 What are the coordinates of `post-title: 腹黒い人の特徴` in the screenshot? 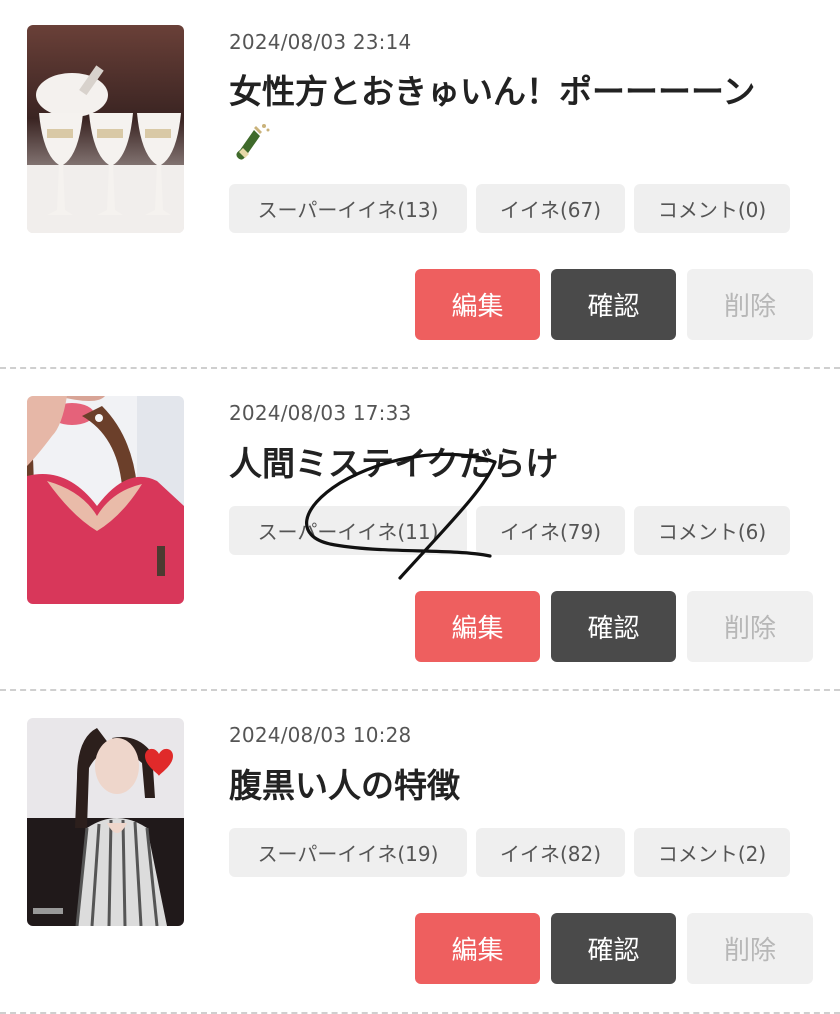 It's located at (519, 786).